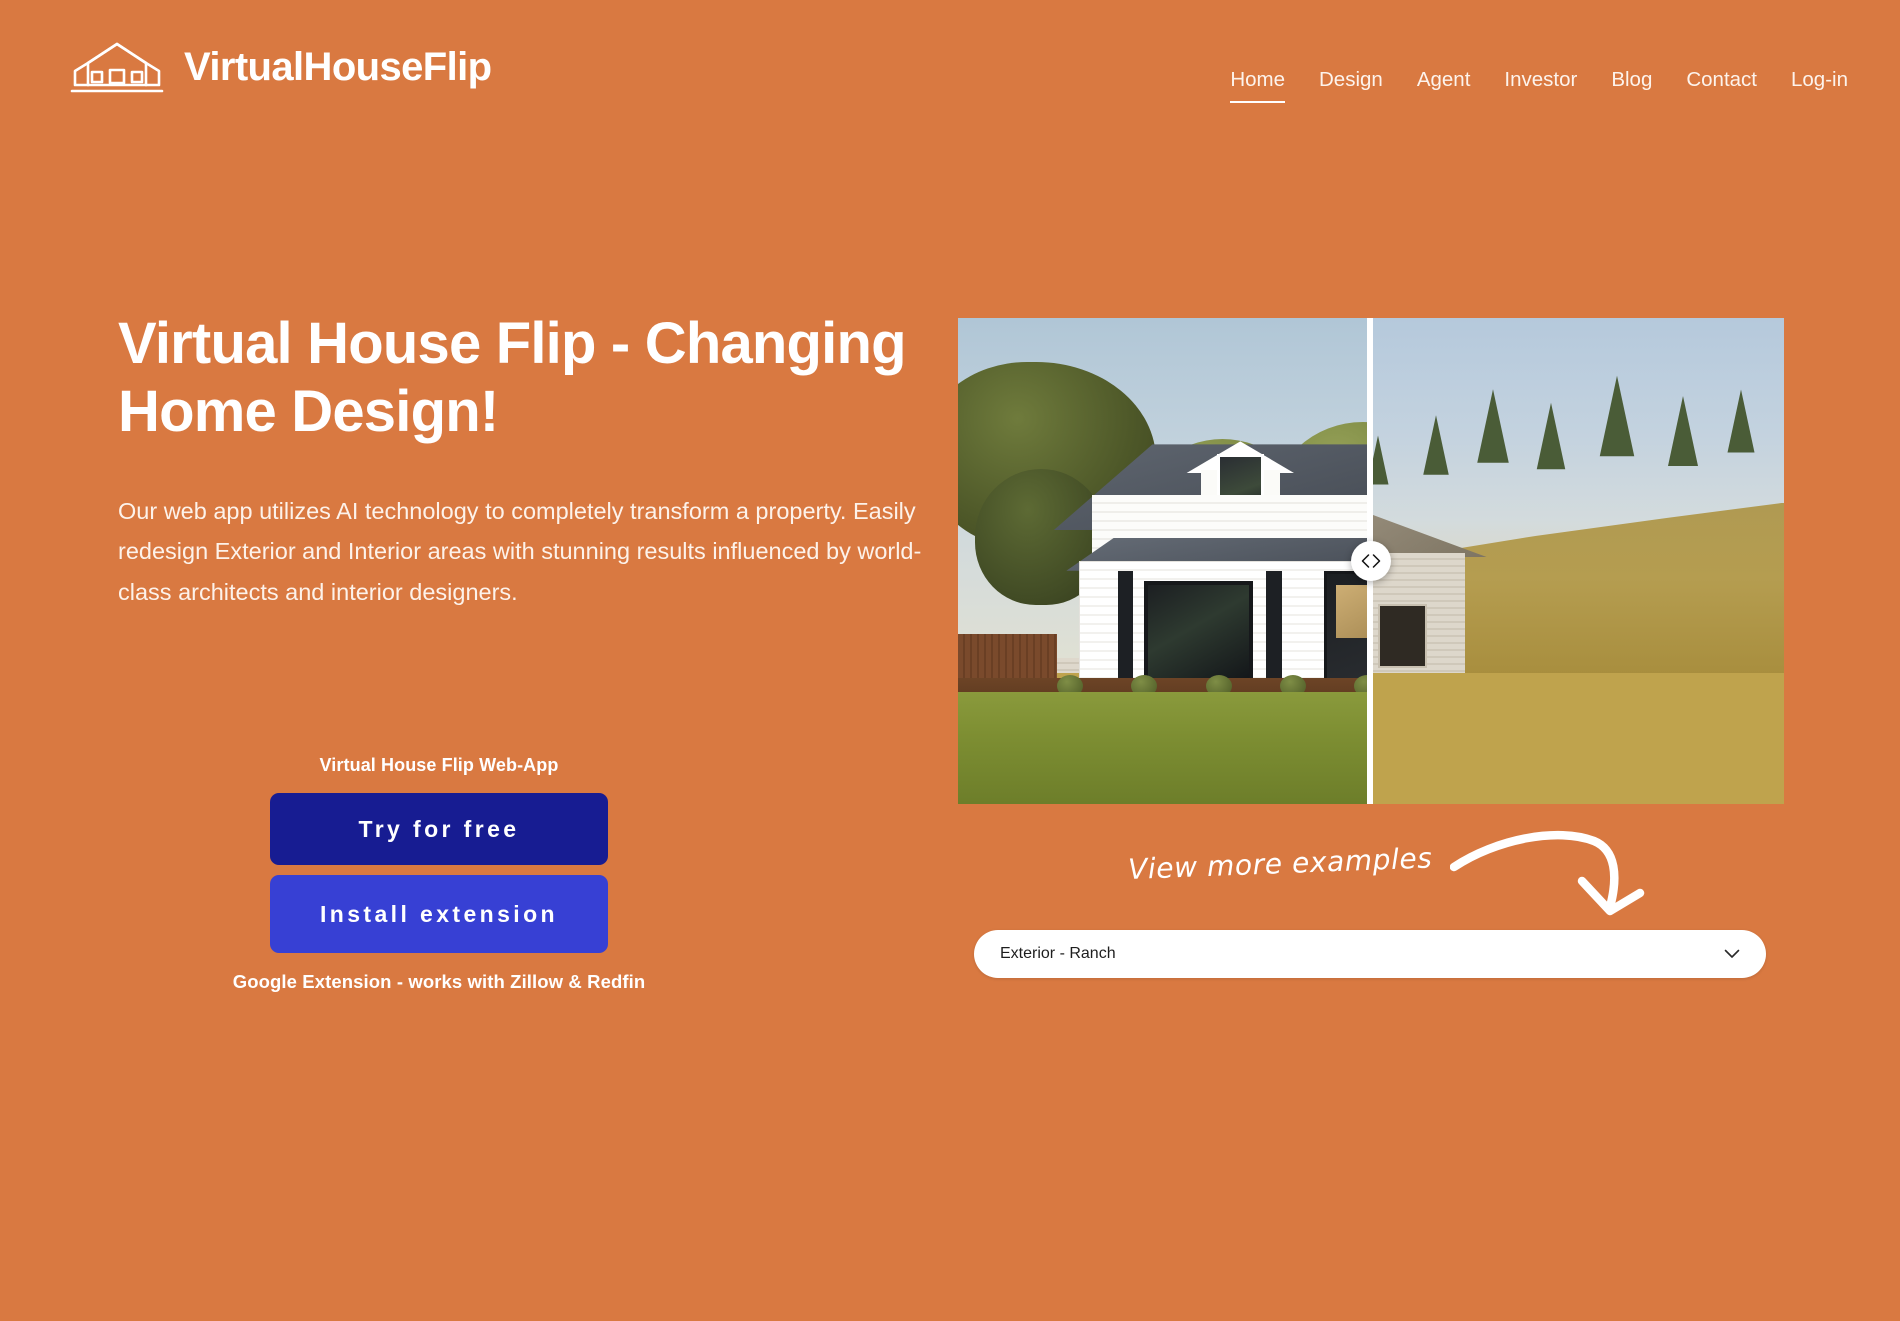 Image resolution: width=1900 pixels, height=1321 pixels. I want to click on after-image-inner, so click(1162, 561).